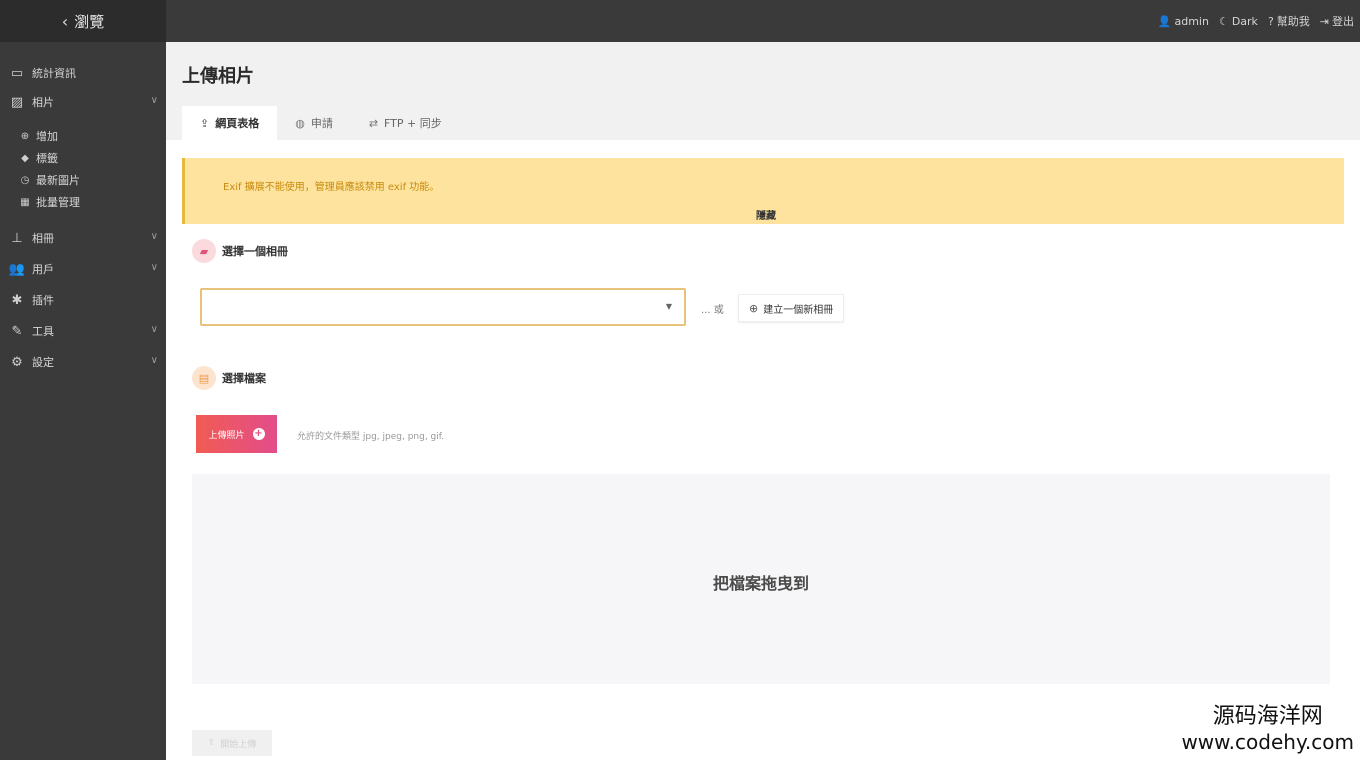 Image resolution: width=1360 pixels, height=760 pixels. Describe the element at coordinates (17, 238) in the screenshot. I see `sitemap-icon: ⊥` at that location.